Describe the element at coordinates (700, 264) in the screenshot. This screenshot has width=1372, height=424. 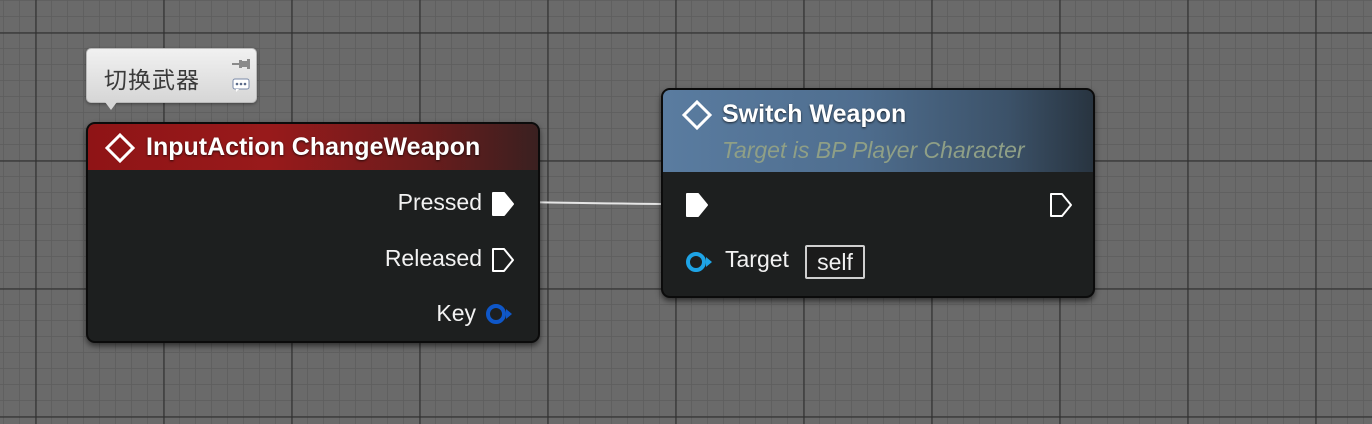
I see `target-object-pin-icon` at that location.